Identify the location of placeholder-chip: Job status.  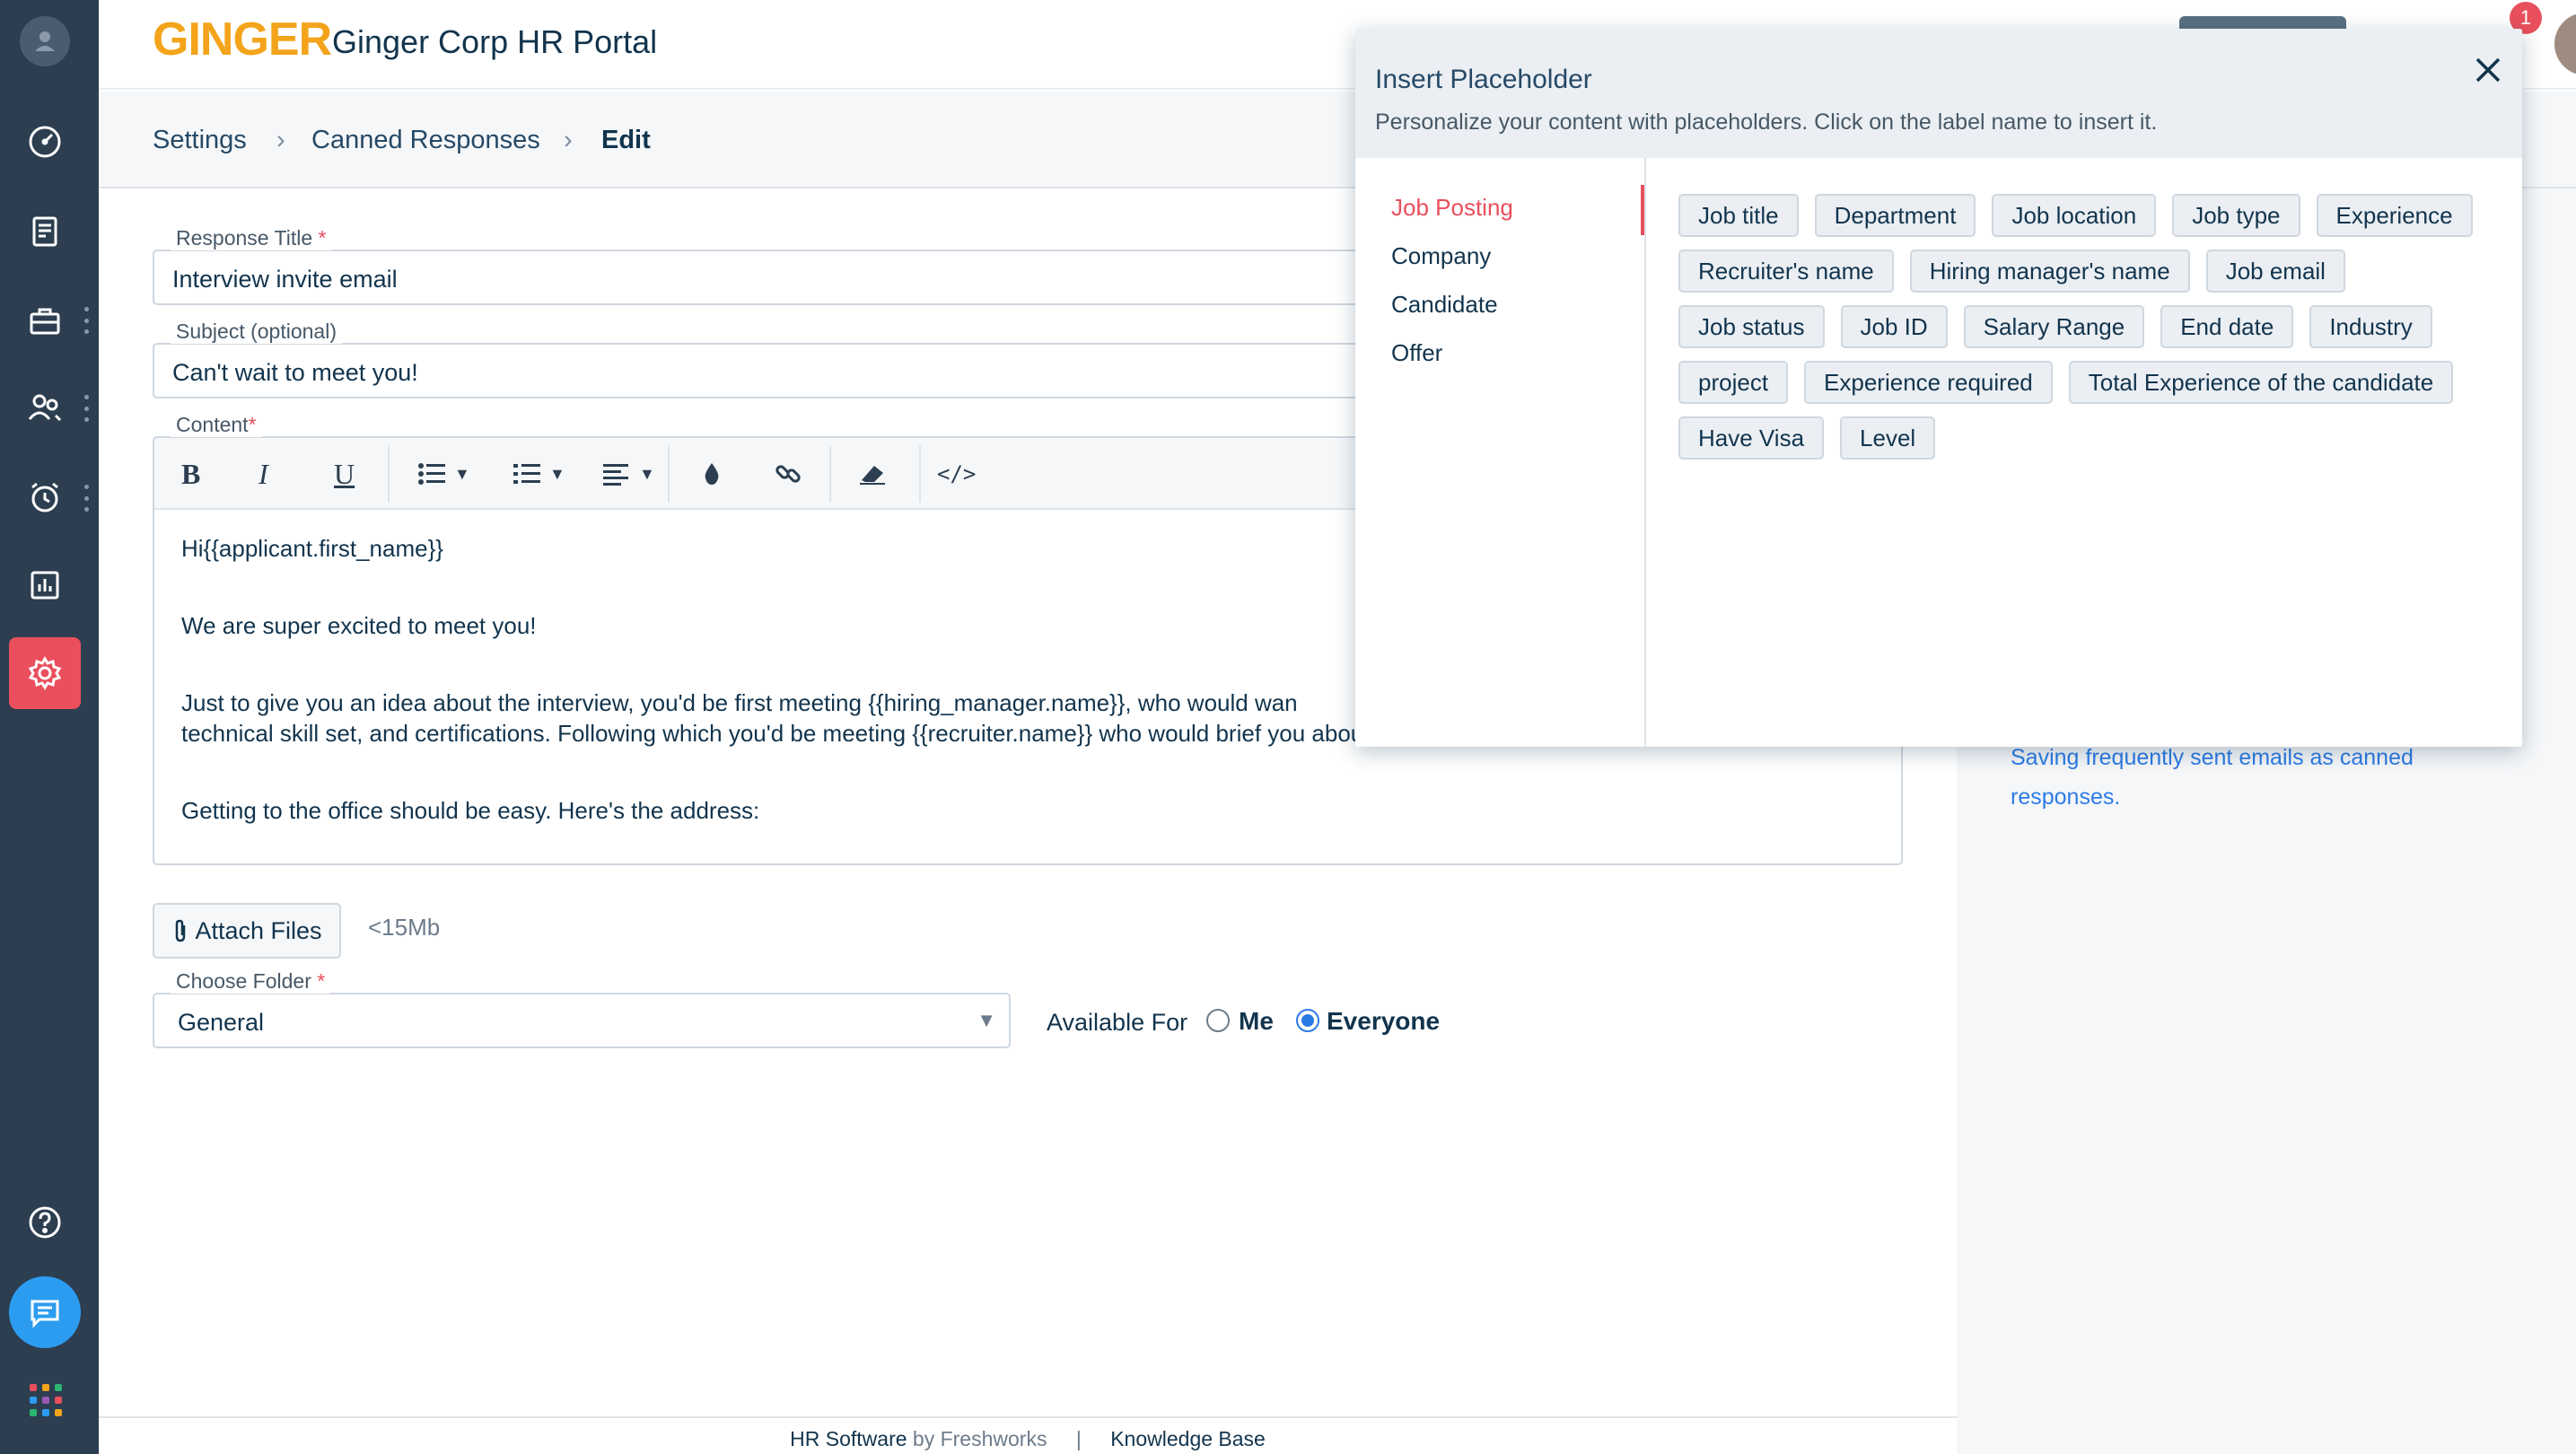
(1751, 326).